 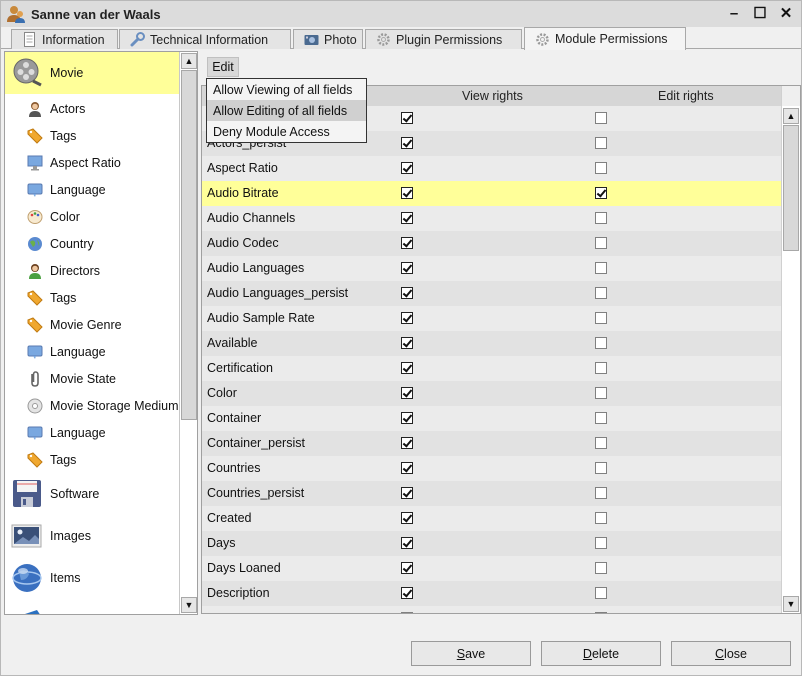 I want to click on tab-plugin-permissions: Plugin Permissions, so click(x=443, y=39).